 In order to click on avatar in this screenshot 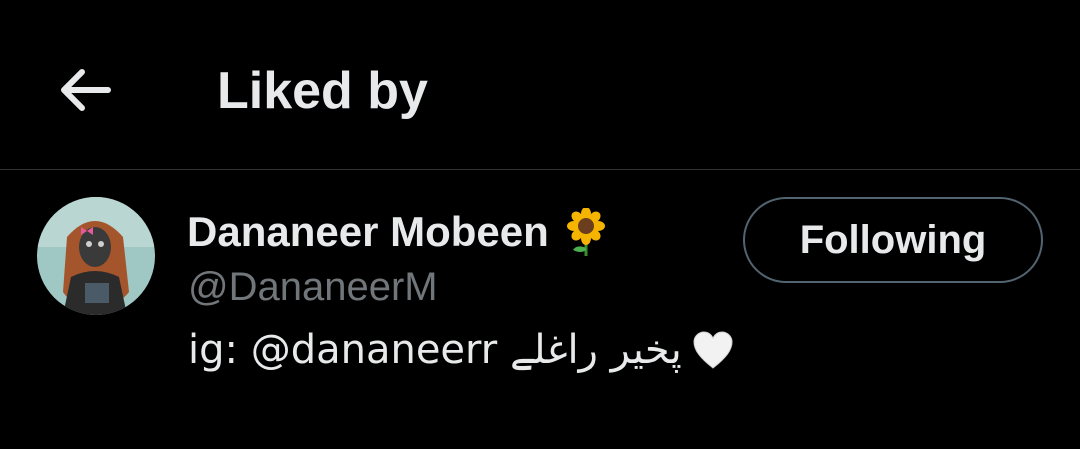, I will do `click(96, 256)`.